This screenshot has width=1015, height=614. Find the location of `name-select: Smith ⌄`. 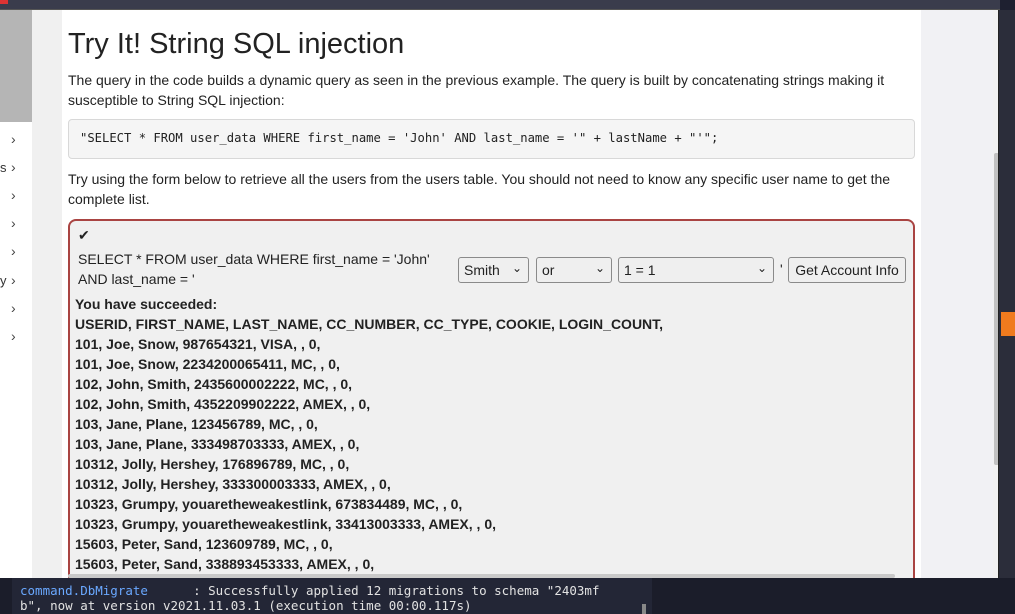

name-select: Smith ⌄ is located at coordinates (493, 270).